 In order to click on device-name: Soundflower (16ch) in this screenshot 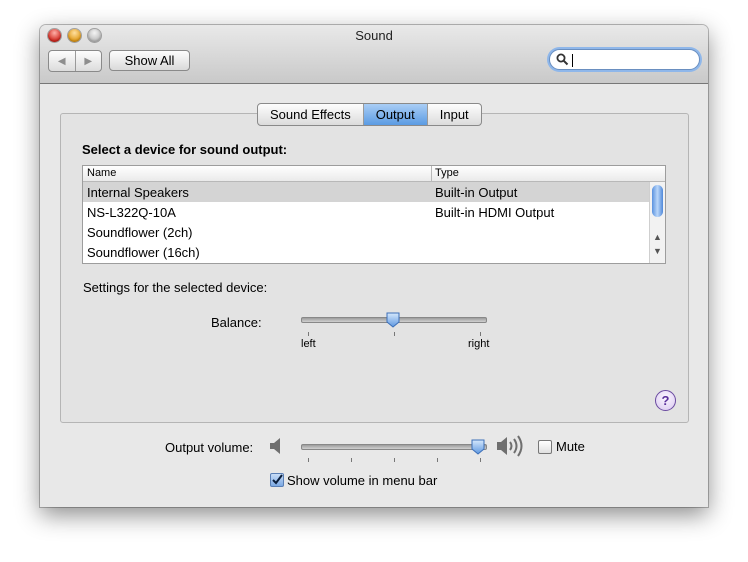, I will do `click(143, 252)`.